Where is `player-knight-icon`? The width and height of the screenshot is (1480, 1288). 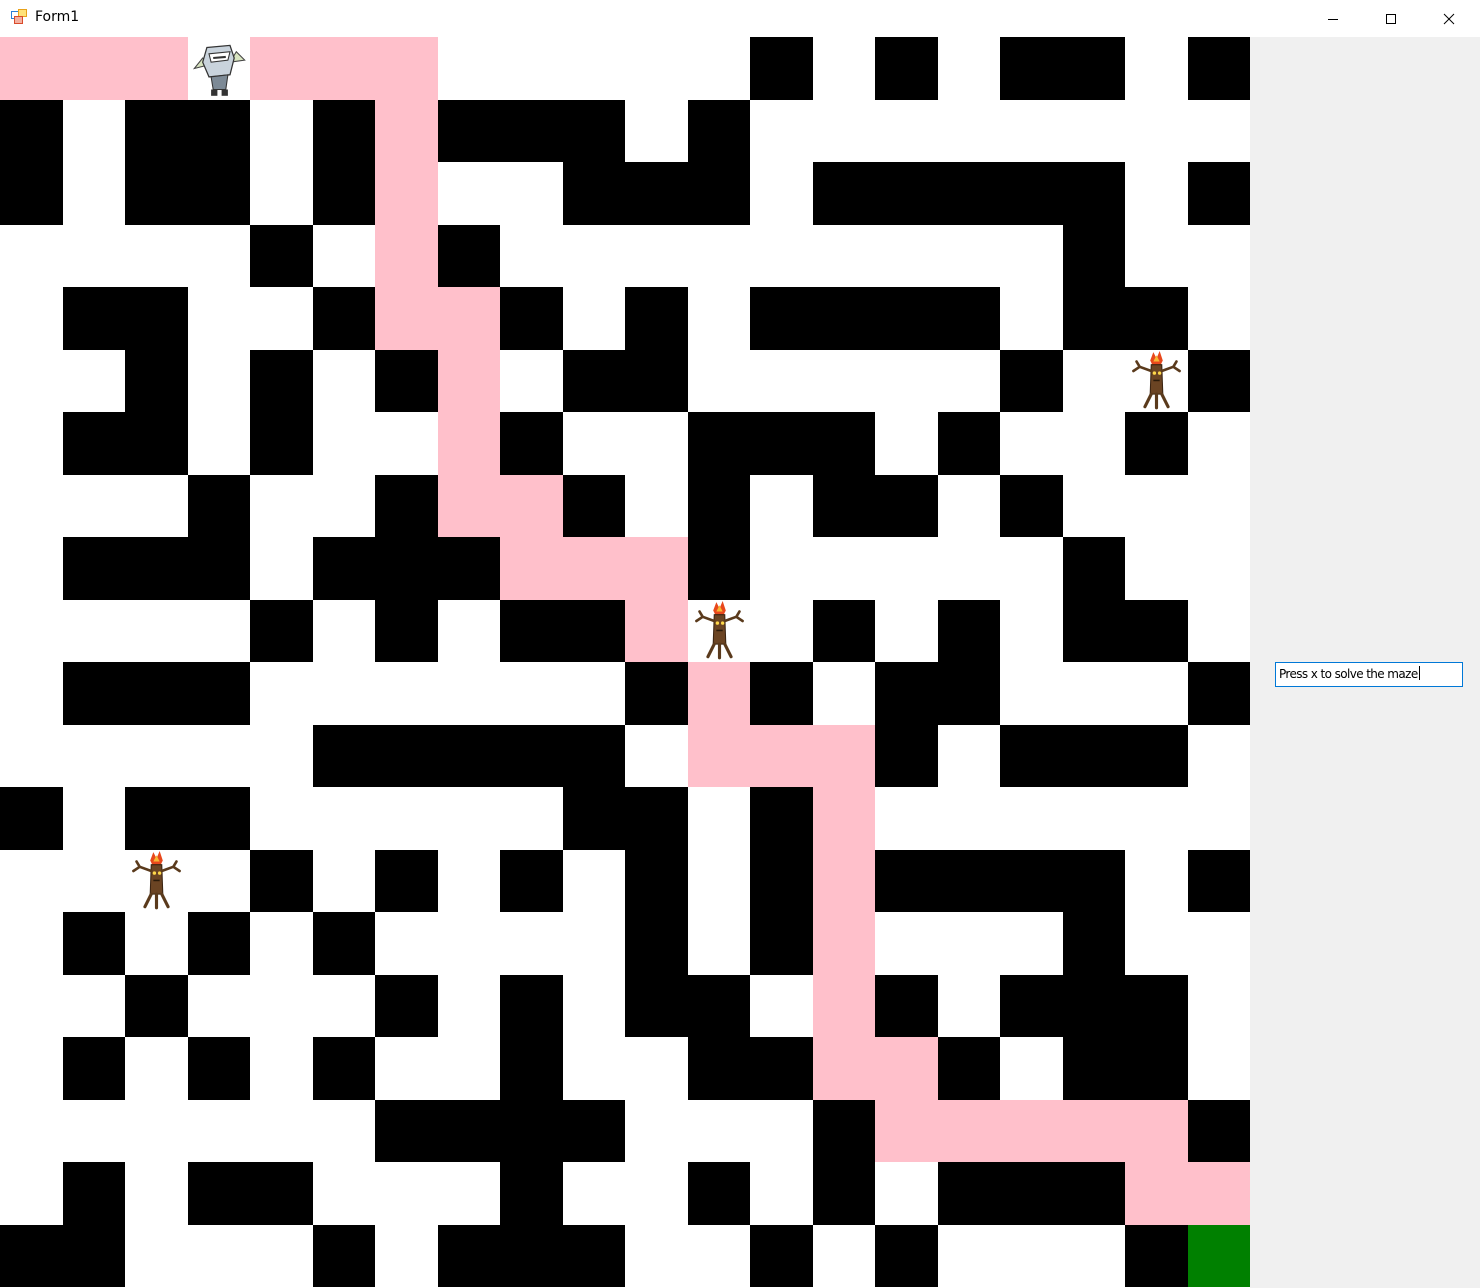 player-knight-icon is located at coordinates (219, 68).